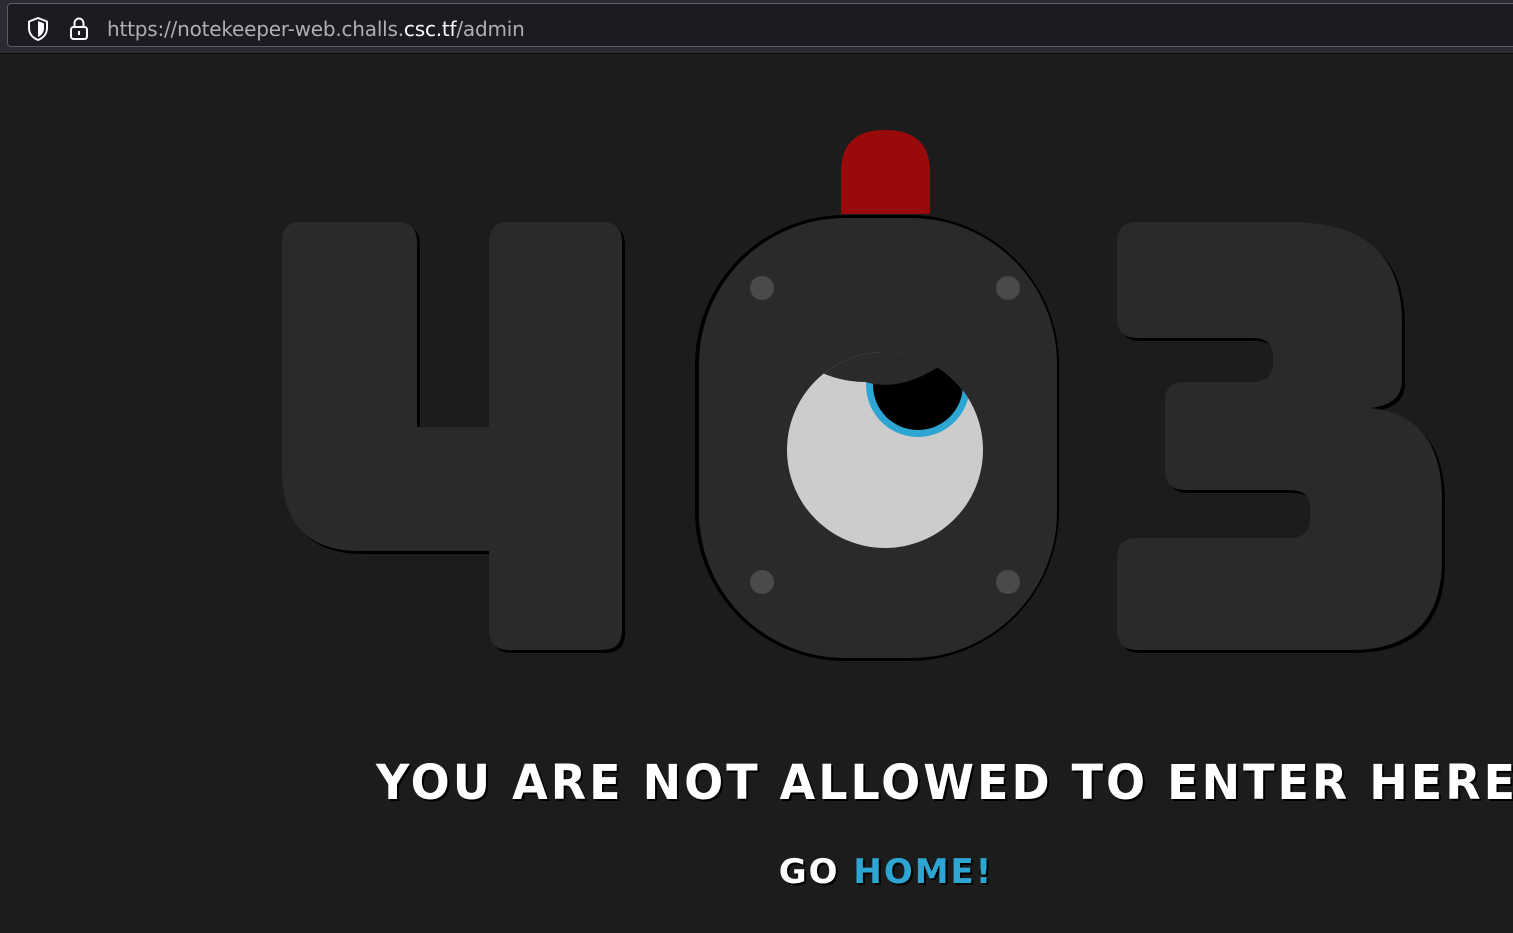 The image size is (1513, 933). I want to click on bolt-bottom-right, so click(1008, 582).